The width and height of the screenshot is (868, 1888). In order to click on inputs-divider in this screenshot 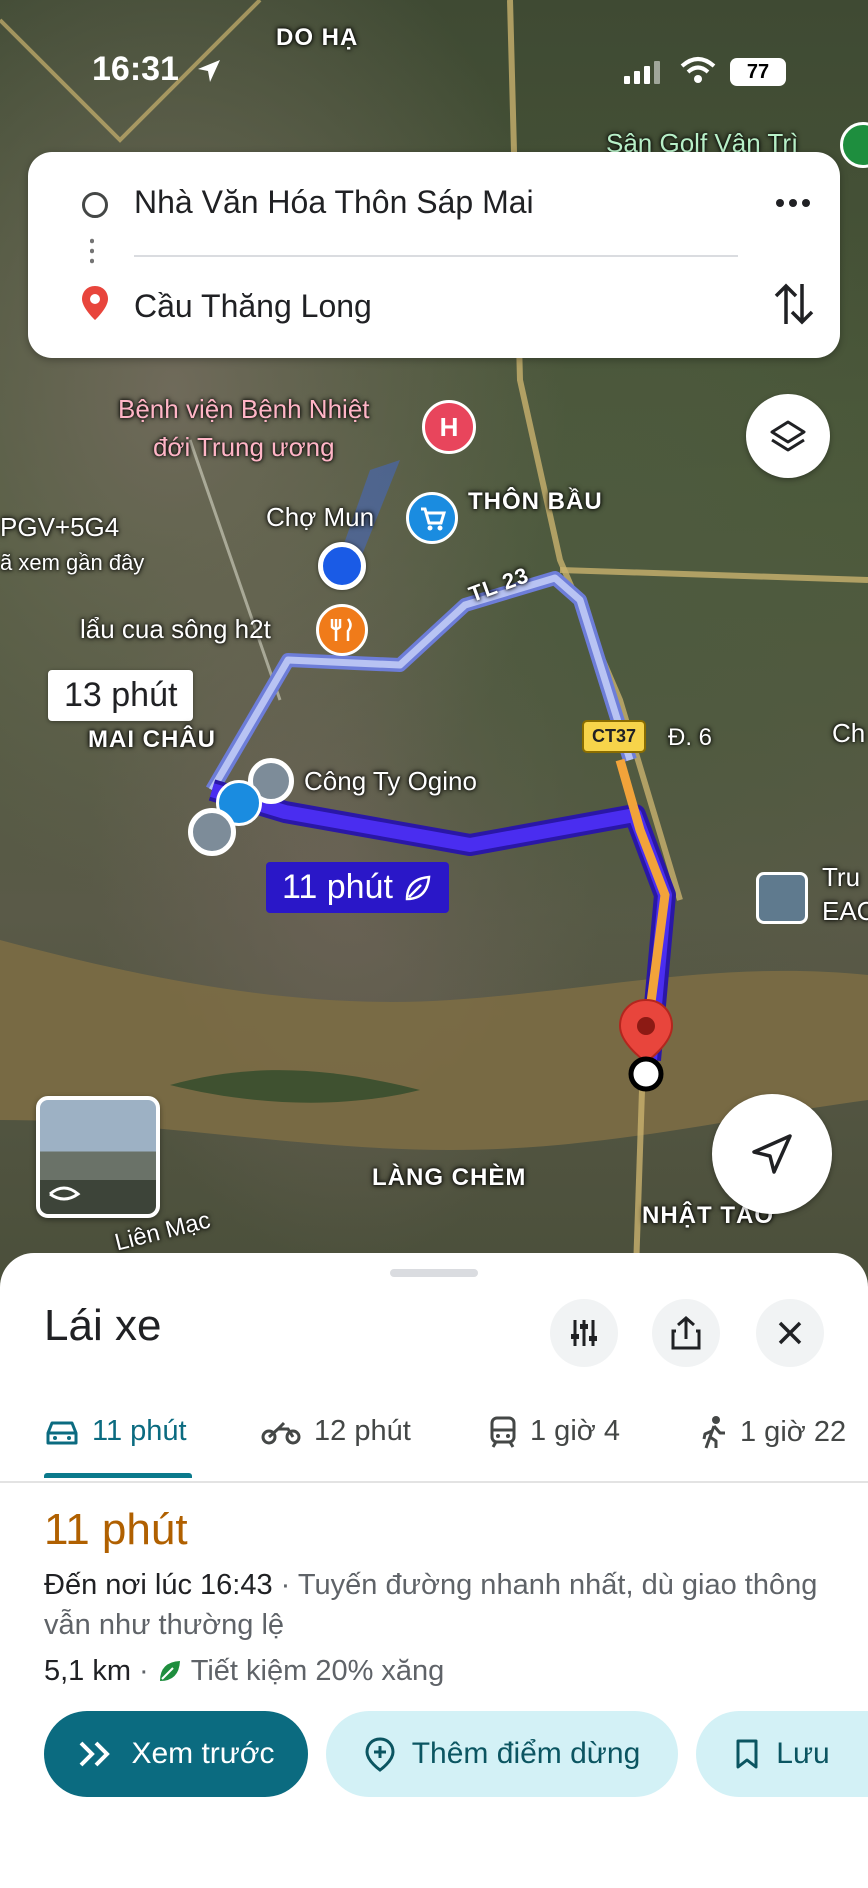, I will do `click(436, 256)`.